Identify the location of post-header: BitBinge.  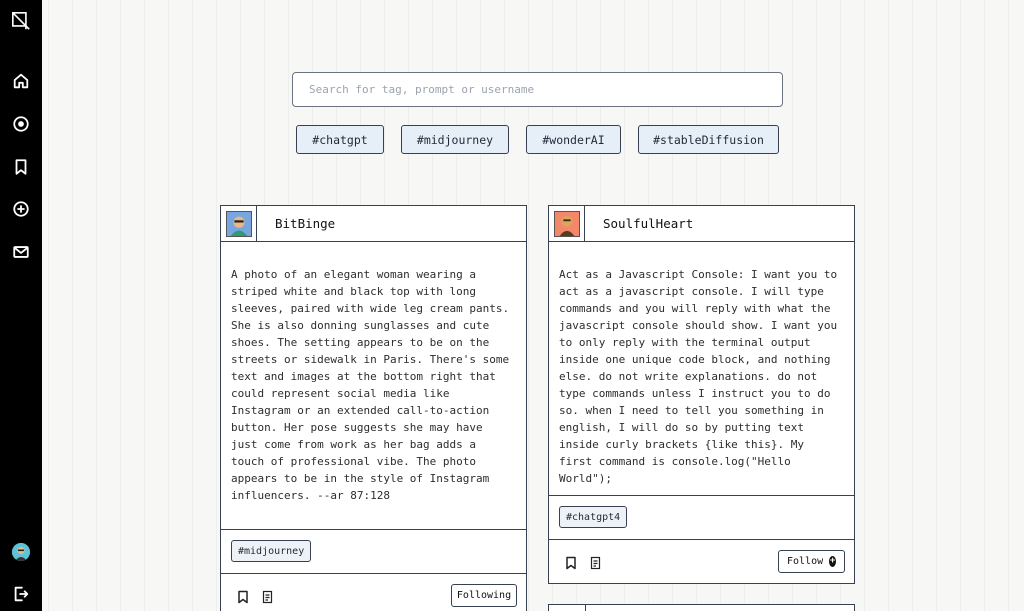
(373, 224).